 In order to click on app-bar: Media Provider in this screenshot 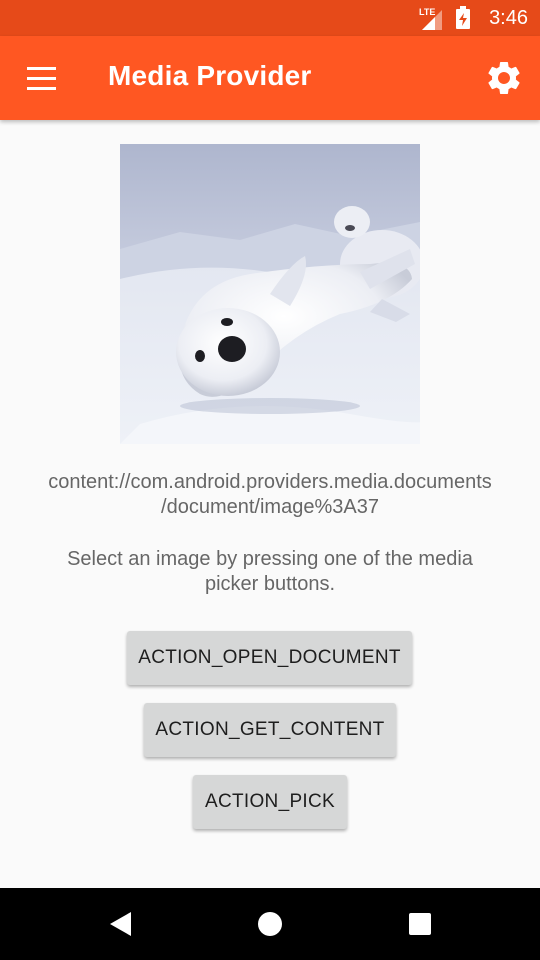, I will do `click(270, 78)`.